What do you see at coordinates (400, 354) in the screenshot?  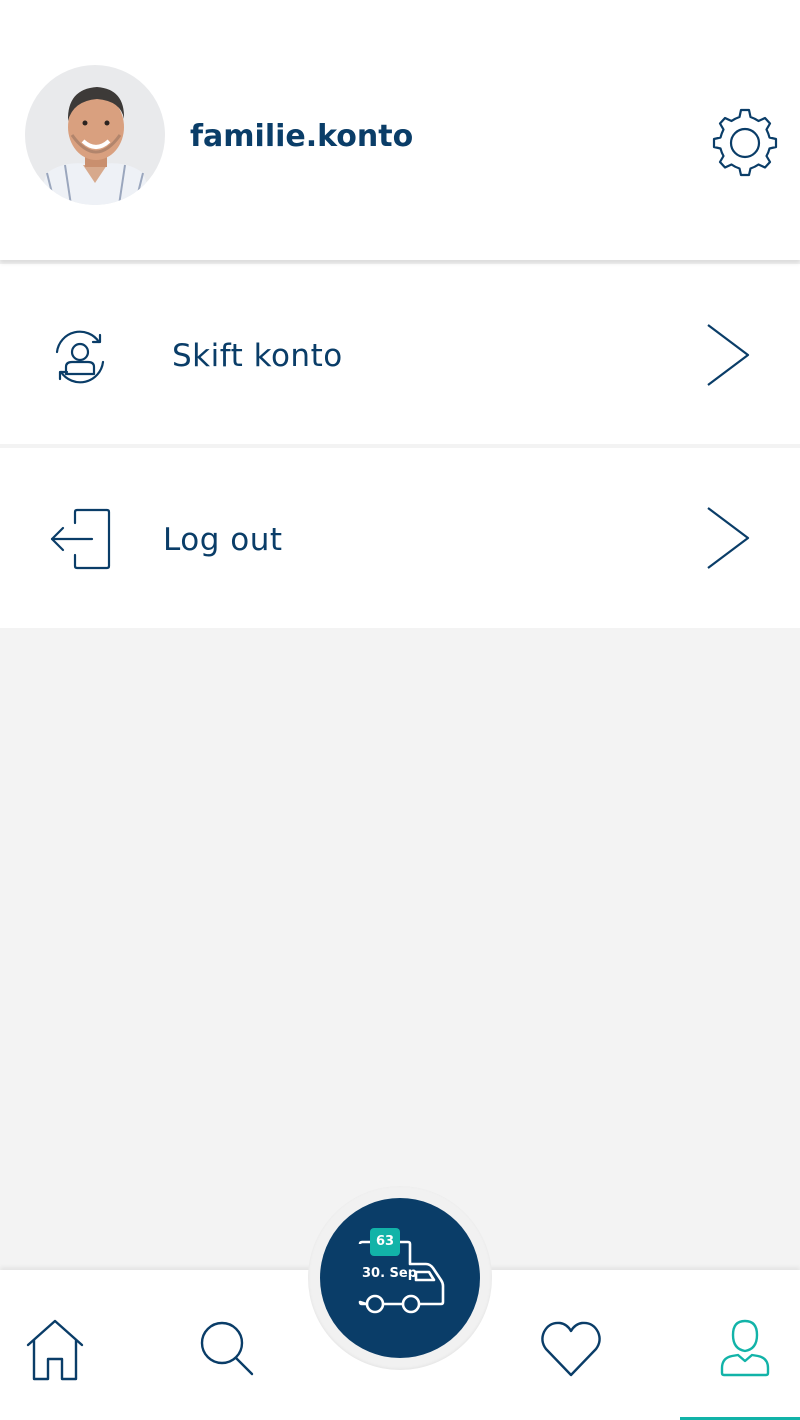 I see `switch-account-item: Skift konto` at bounding box center [400, 354].